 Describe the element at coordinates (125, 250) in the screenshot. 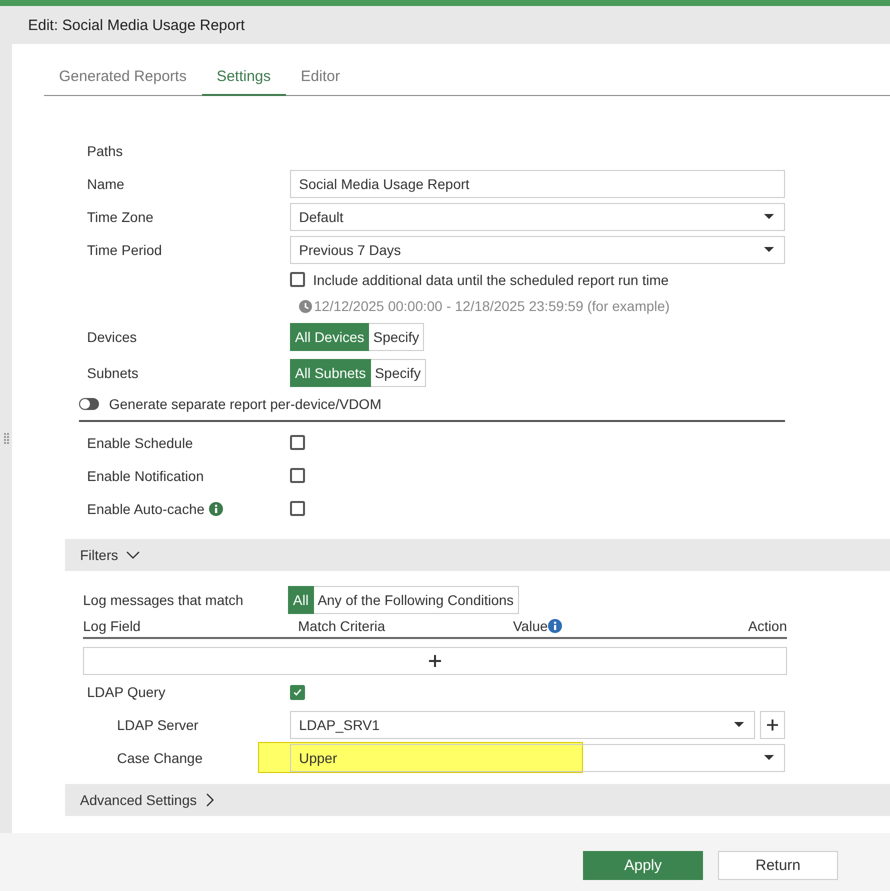

I see `field-label: Time Period` at that location.